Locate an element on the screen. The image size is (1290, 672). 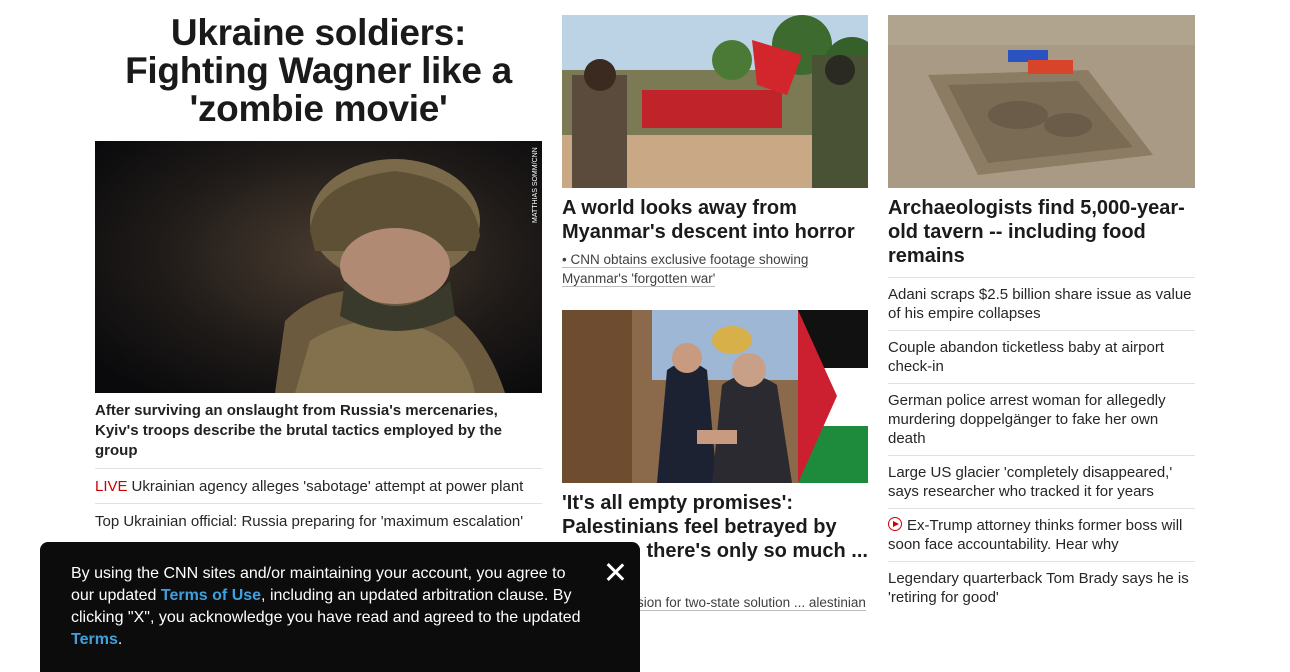
handshake-photo is located at coordinates (715, 396).